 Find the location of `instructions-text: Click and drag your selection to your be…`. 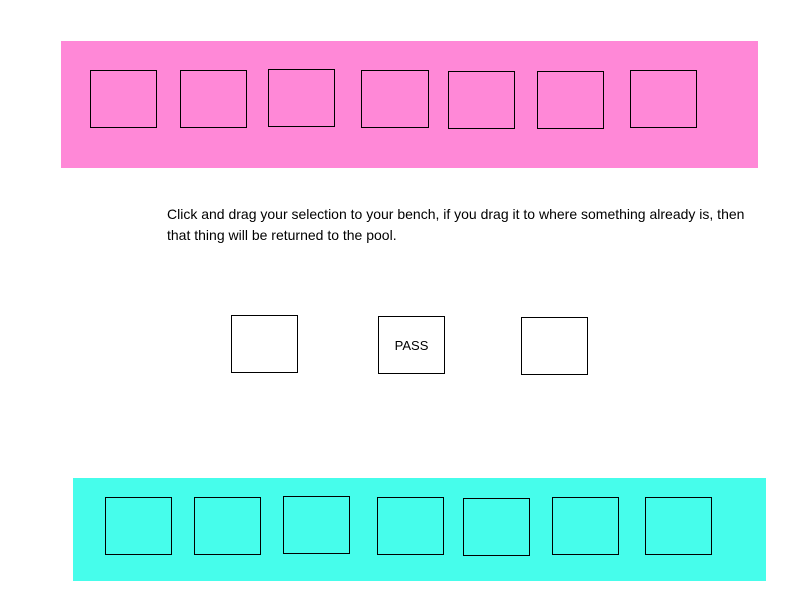

instructions-text: Click and drag your selection to your be… is located at coordinates (456, 224).